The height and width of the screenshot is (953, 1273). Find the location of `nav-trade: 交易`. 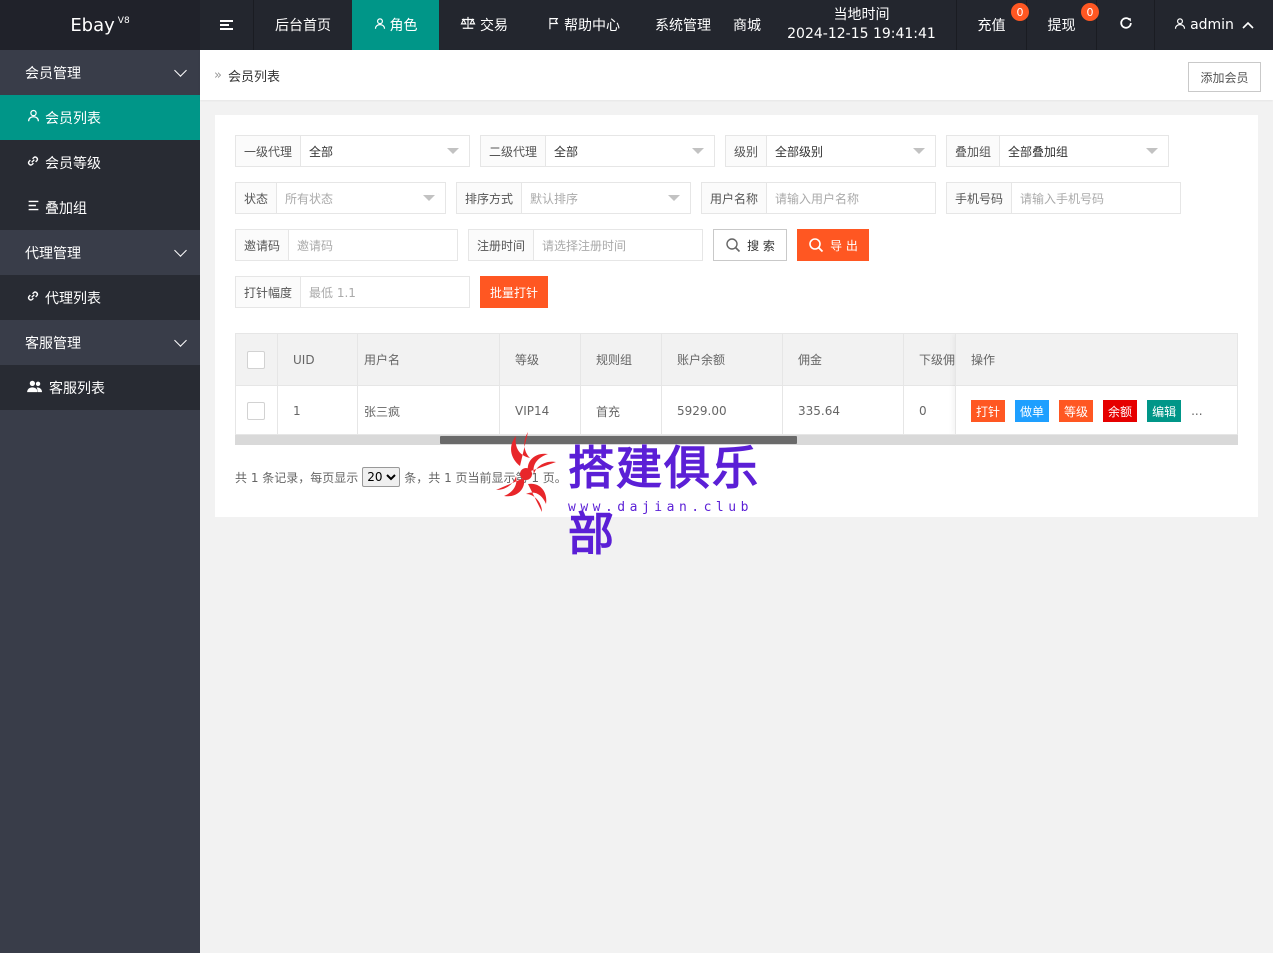

nav-trade: 交易 is located at coordinates (484, 25).